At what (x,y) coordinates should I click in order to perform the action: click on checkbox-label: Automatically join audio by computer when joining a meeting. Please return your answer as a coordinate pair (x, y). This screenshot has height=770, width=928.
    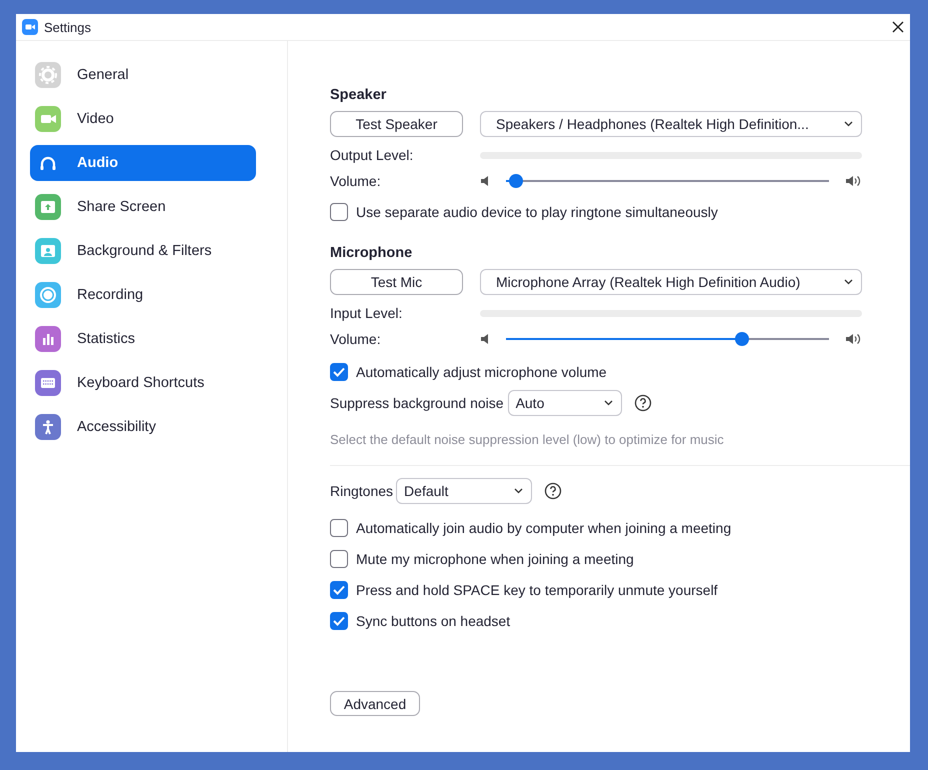
    Looking at the image, I should click on (544, 528).